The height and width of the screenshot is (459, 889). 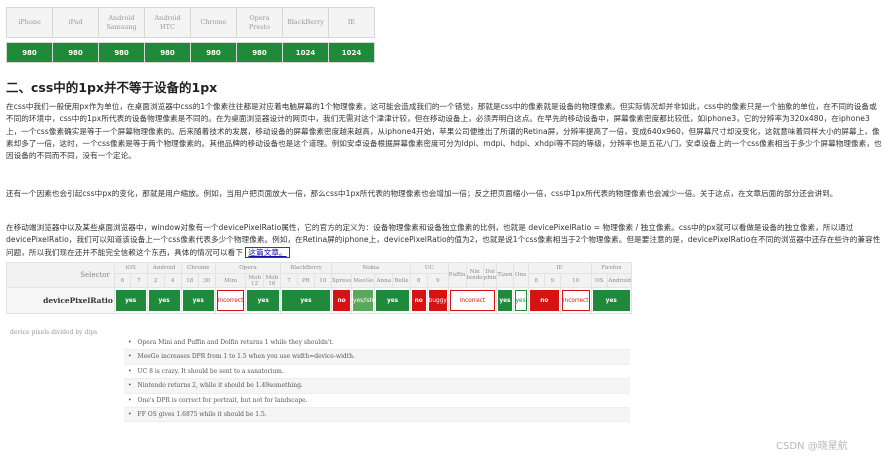 What do you see at coordinates (599, 280) in the screenshot?
I see `version-cell: OS` at bounding box center [599, 280].